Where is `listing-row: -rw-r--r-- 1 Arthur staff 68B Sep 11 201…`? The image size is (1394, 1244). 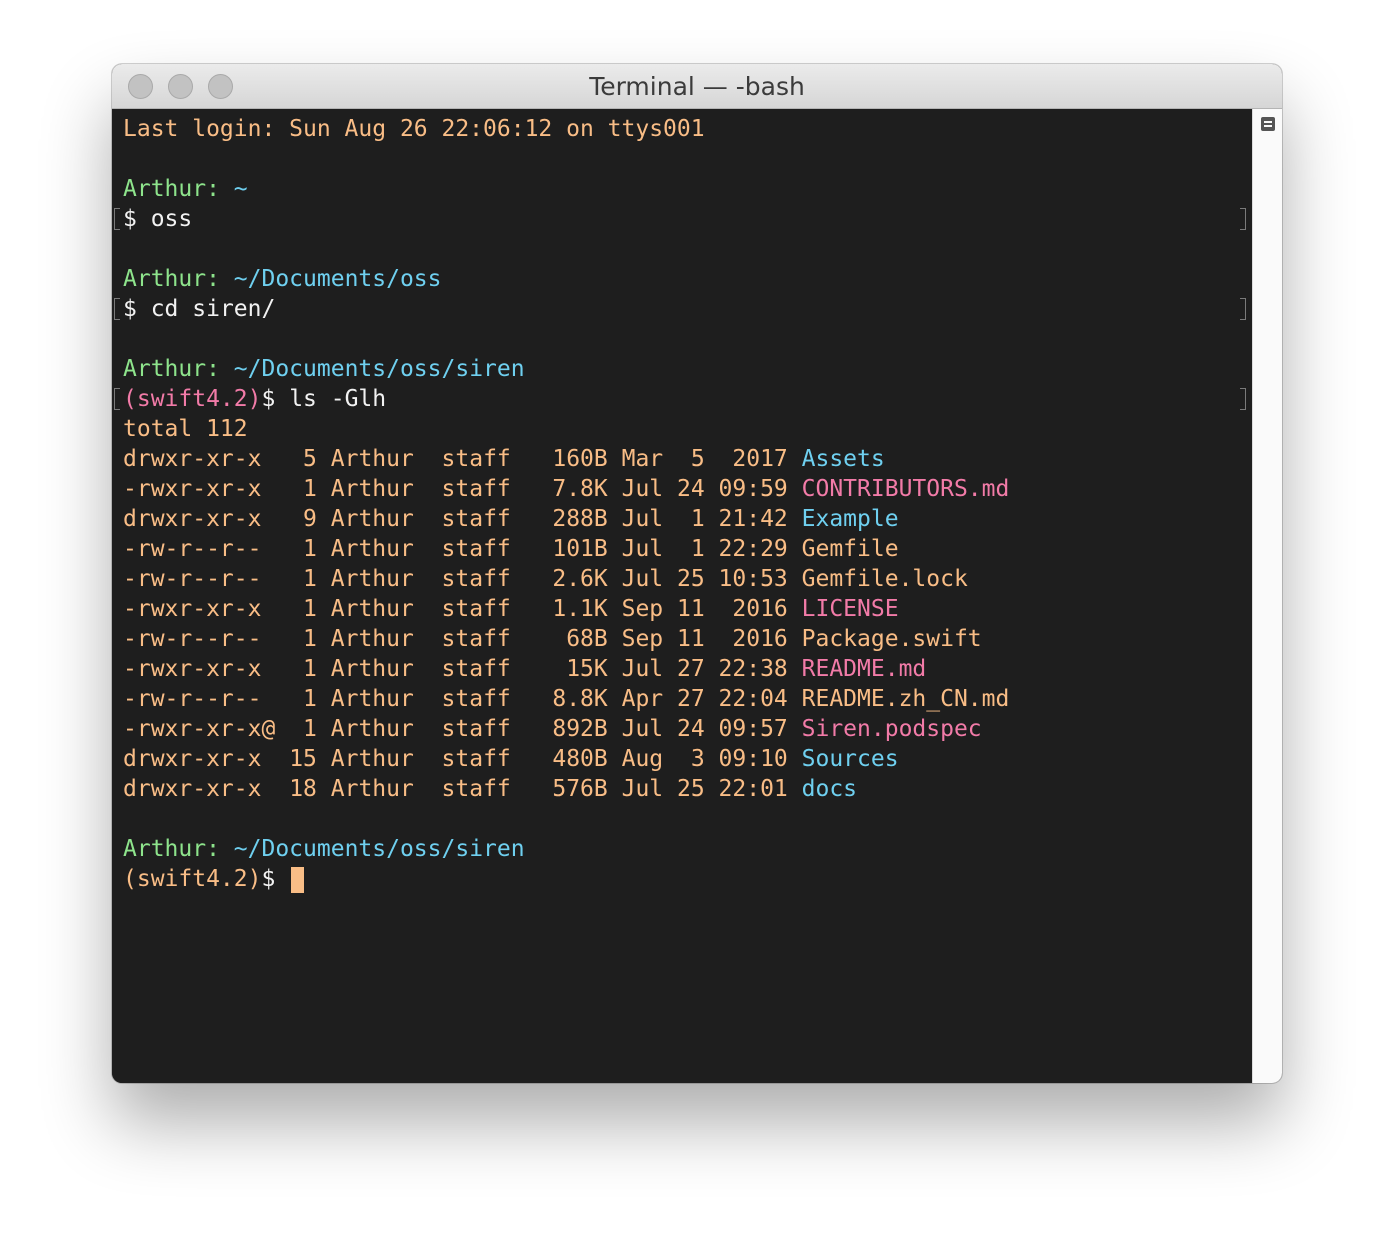
listing-row: -rw-r--r-- 1 Arthur staff 68B Sep 11 201… is located at coordinates (552, 639).